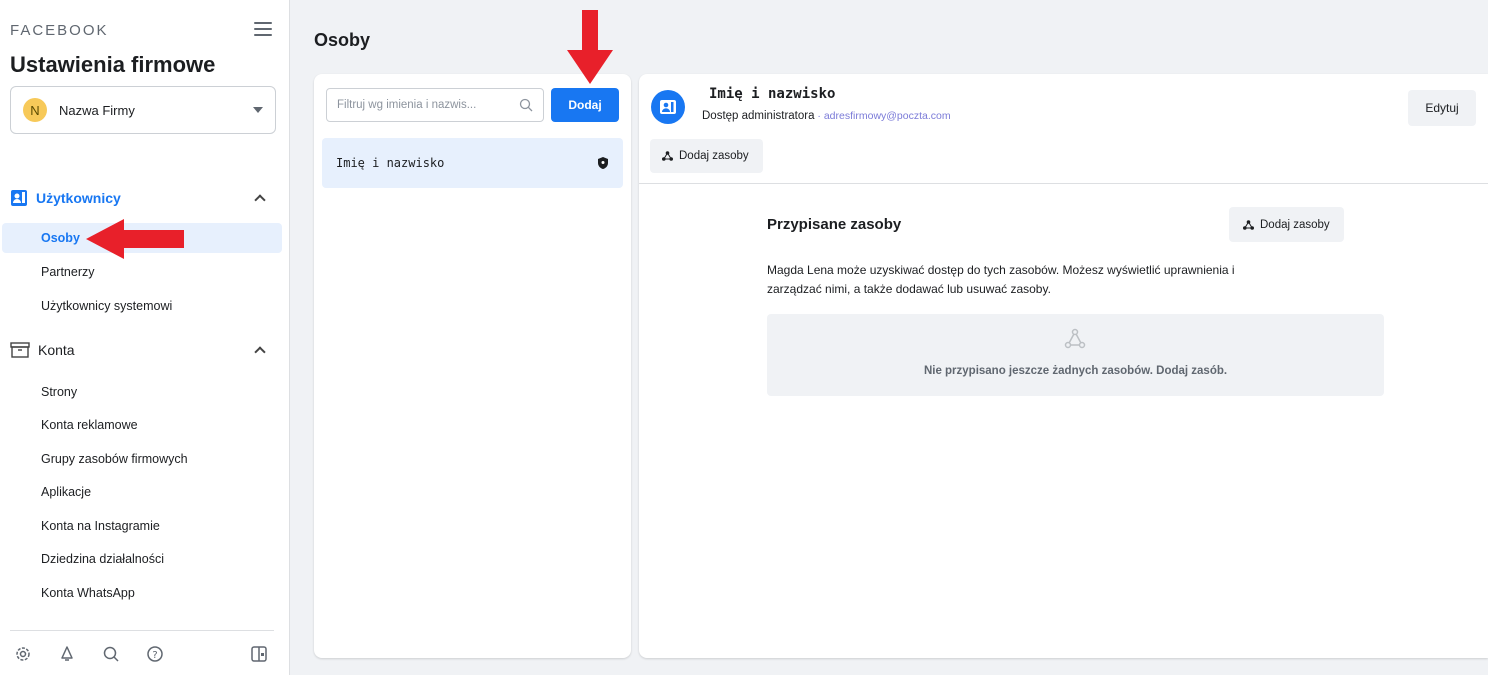 The image size is (1488, 675). I want to click on search-box, so click(435, 105).